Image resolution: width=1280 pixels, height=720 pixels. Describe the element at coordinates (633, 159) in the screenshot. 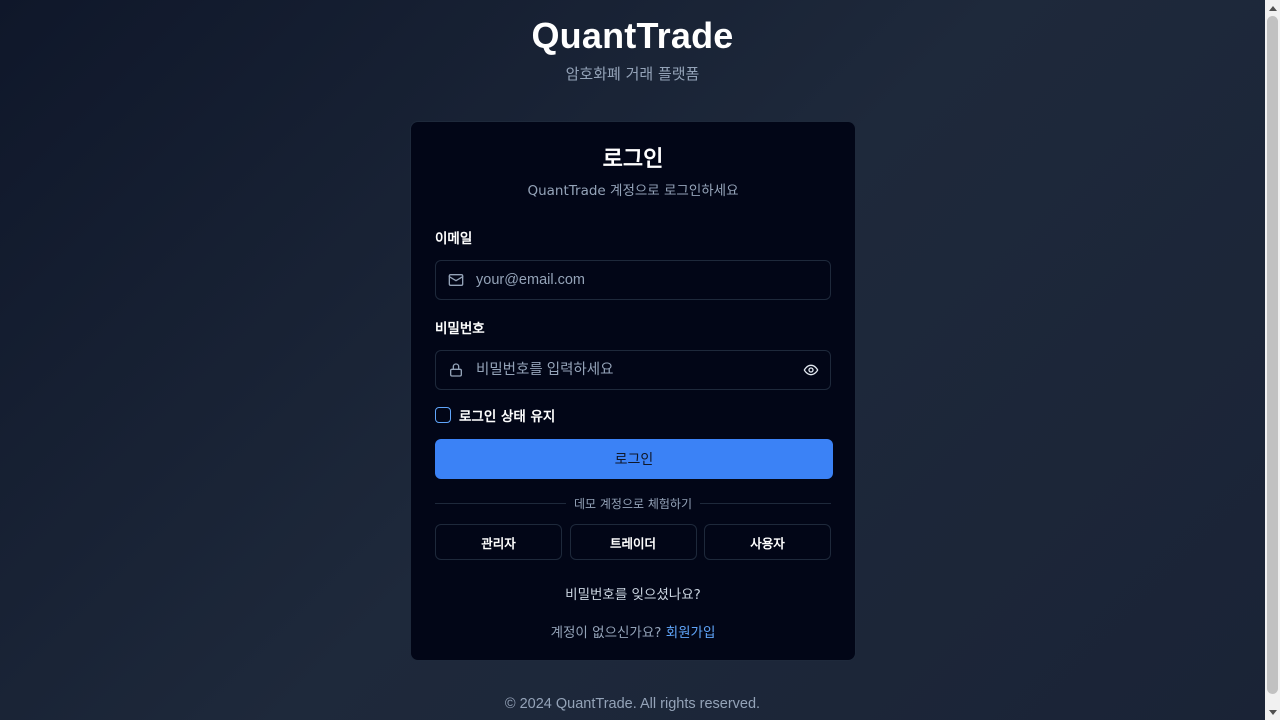

I see `login-title: 로그인` at that location.